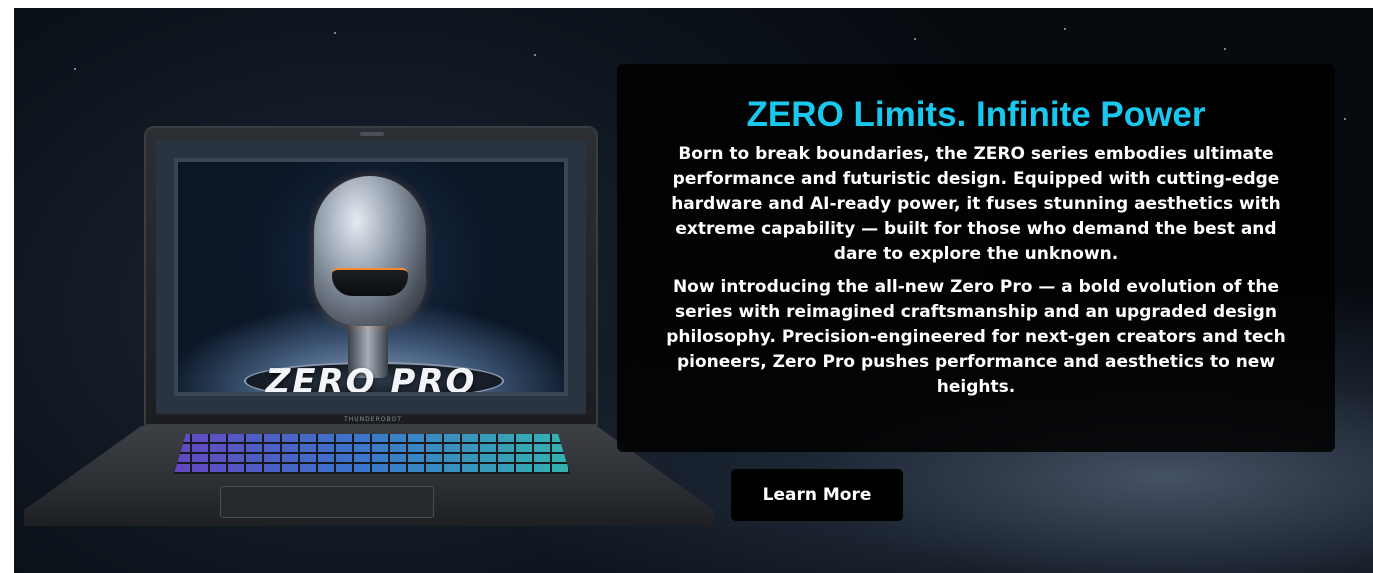  Describe the element at coordinates (327, 502) in the screenshot. I see `touchpad` at that location.